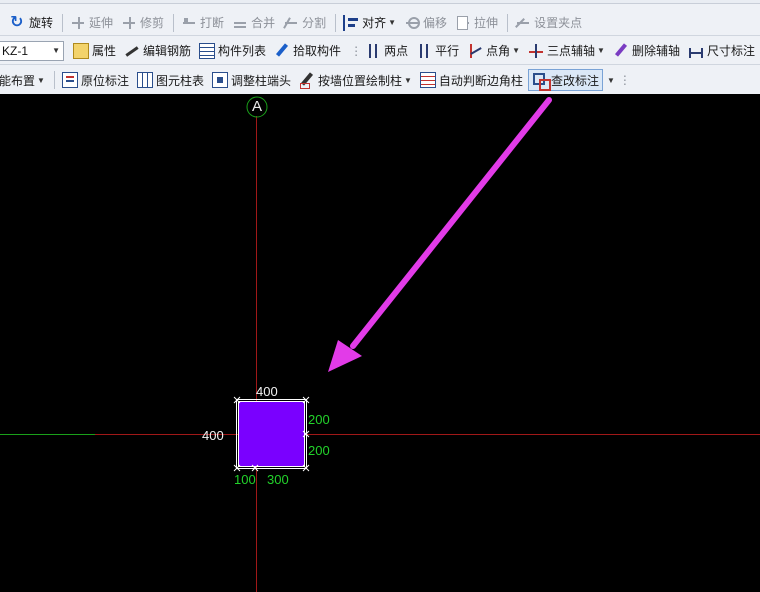 This screenshot has height=592, width=760. I want to click on dimension-label: 尺寸标注, so click(730, 51).